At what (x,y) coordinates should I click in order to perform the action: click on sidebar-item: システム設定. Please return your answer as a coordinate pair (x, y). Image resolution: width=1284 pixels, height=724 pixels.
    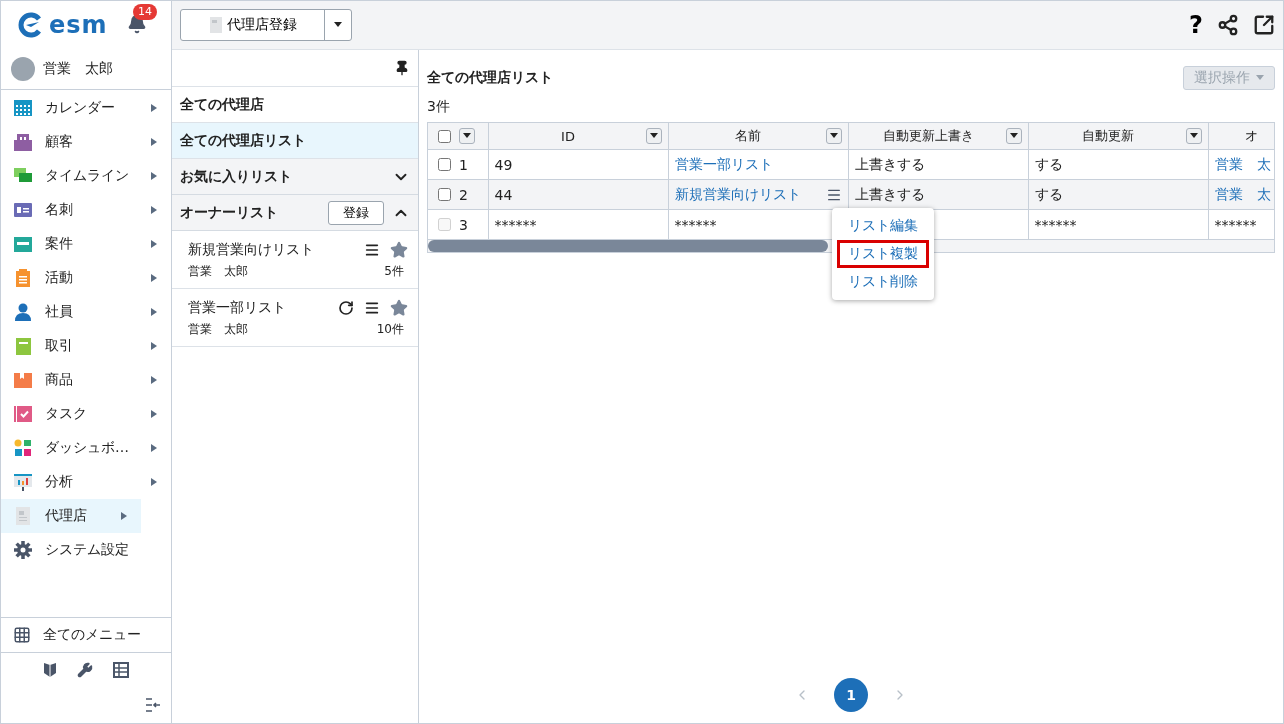
    Looking at the image, I should click on (86, 550).